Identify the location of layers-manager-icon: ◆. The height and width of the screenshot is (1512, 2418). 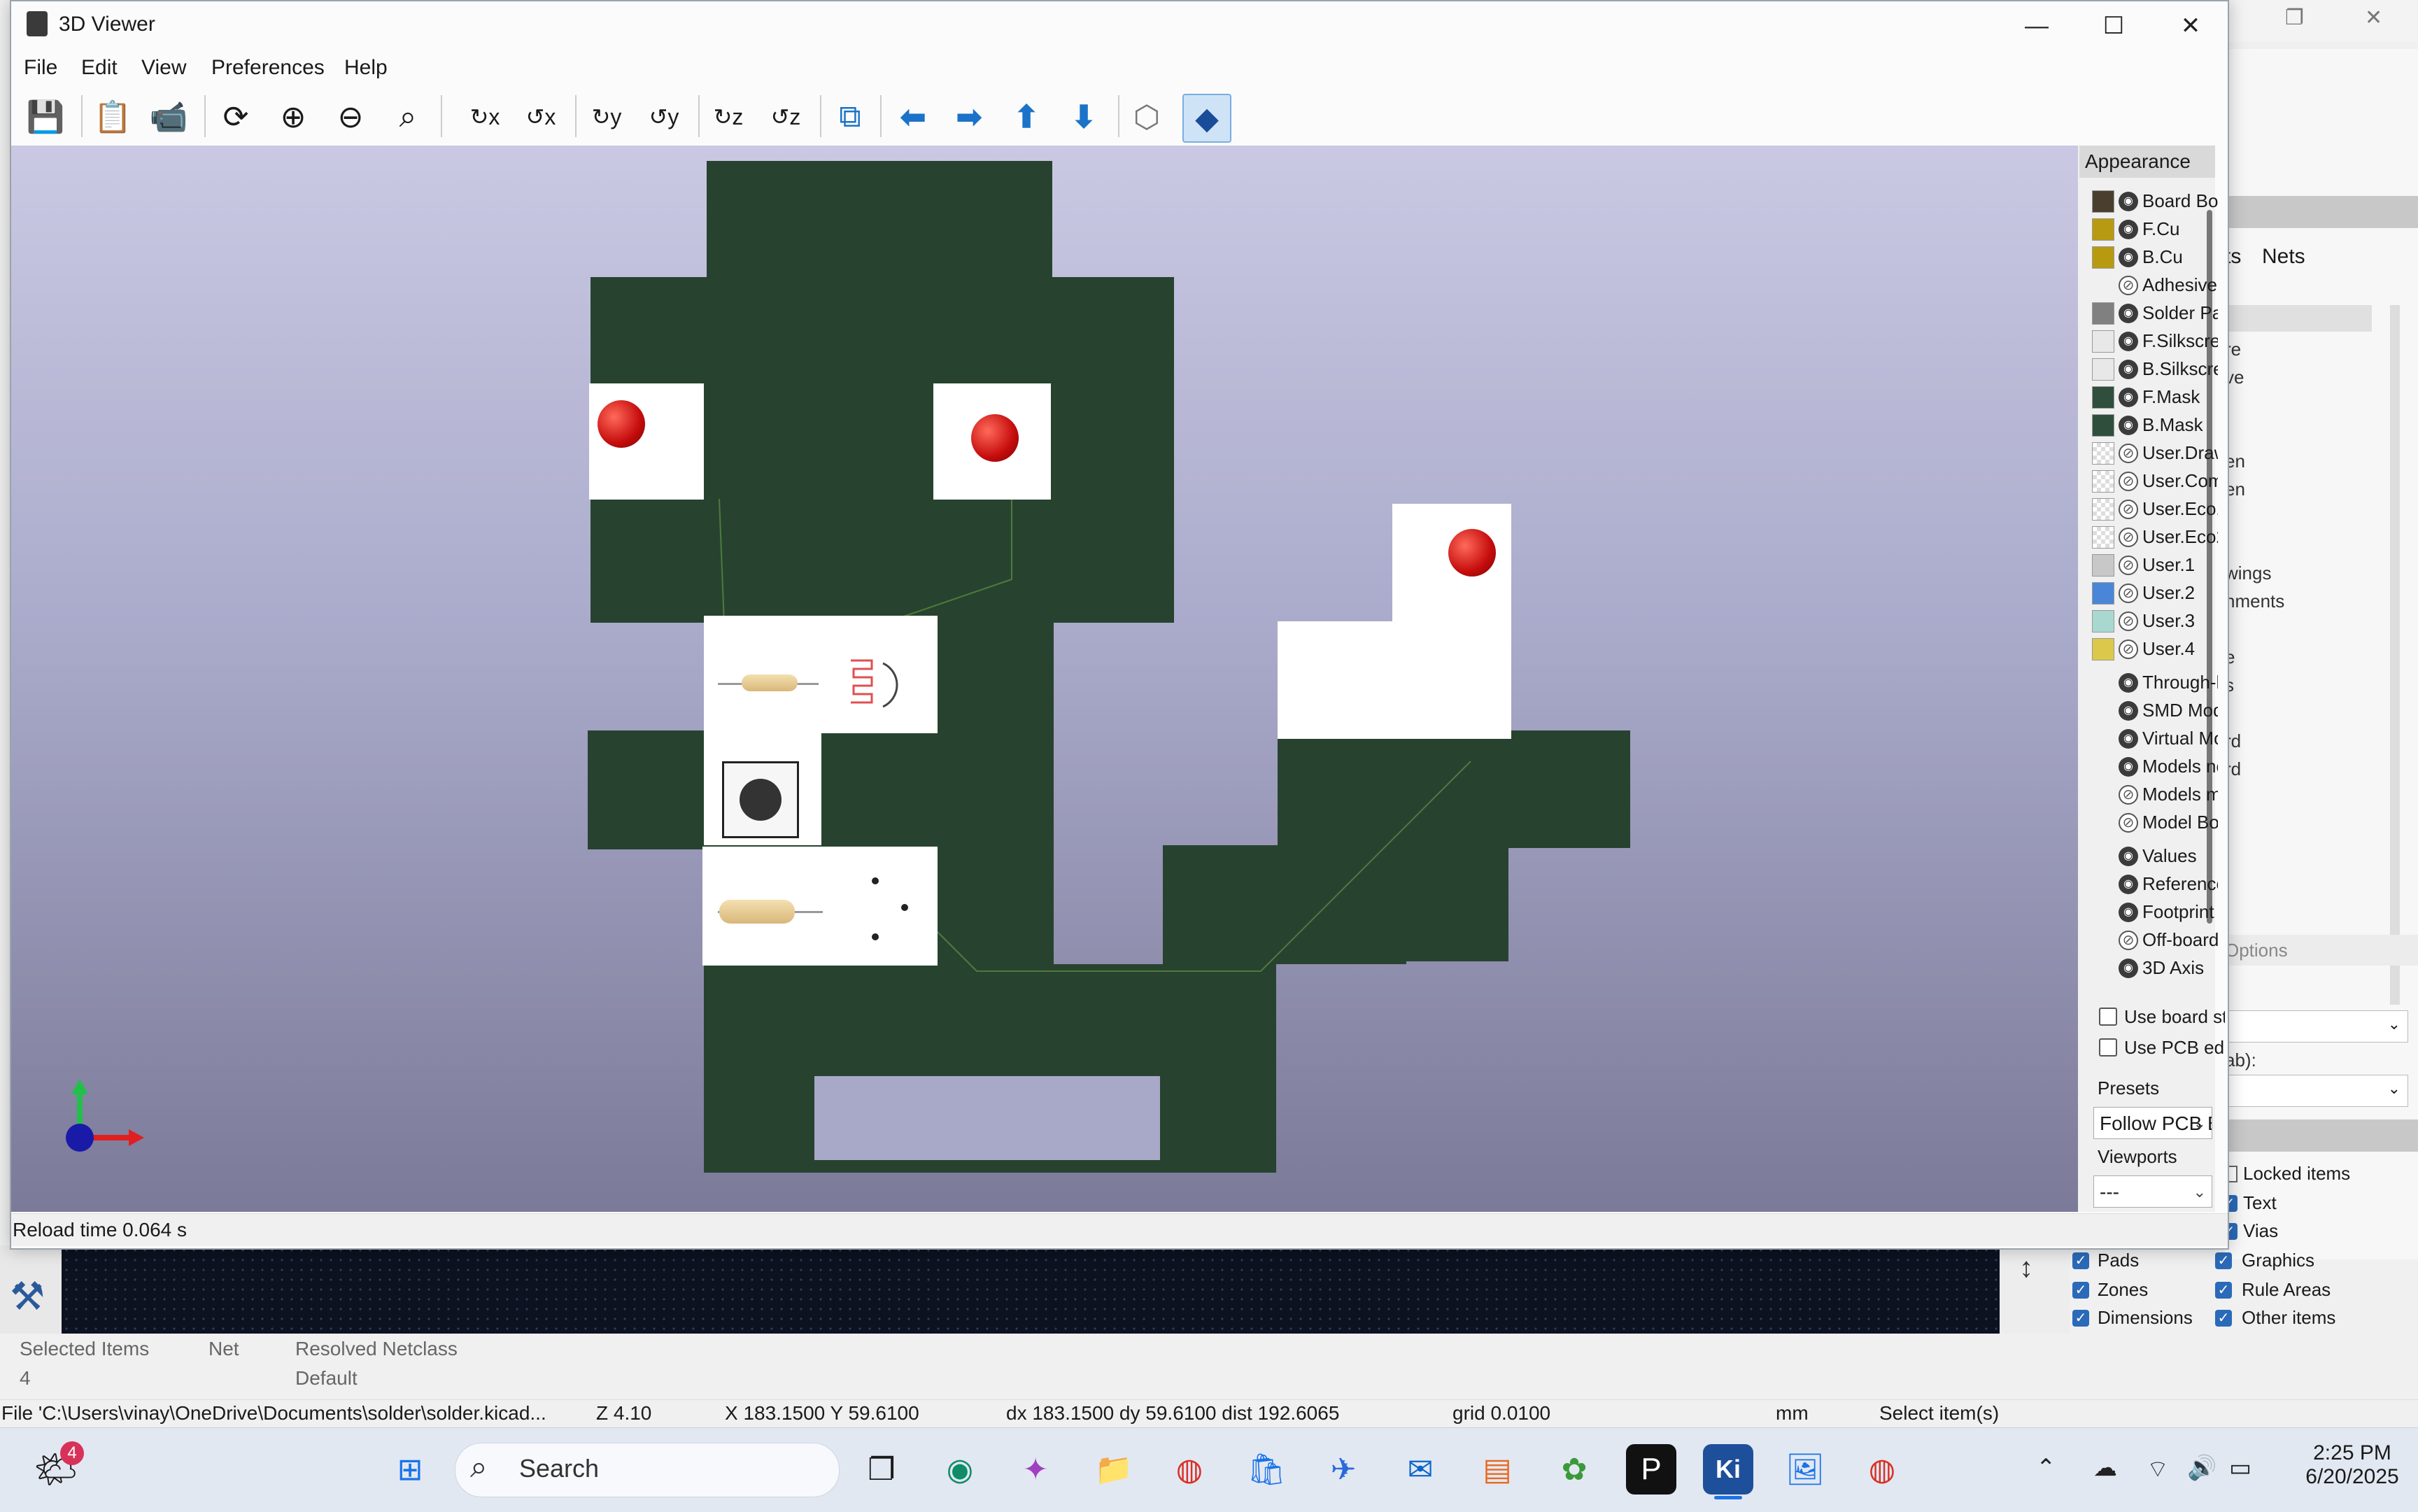
(1206, 118).